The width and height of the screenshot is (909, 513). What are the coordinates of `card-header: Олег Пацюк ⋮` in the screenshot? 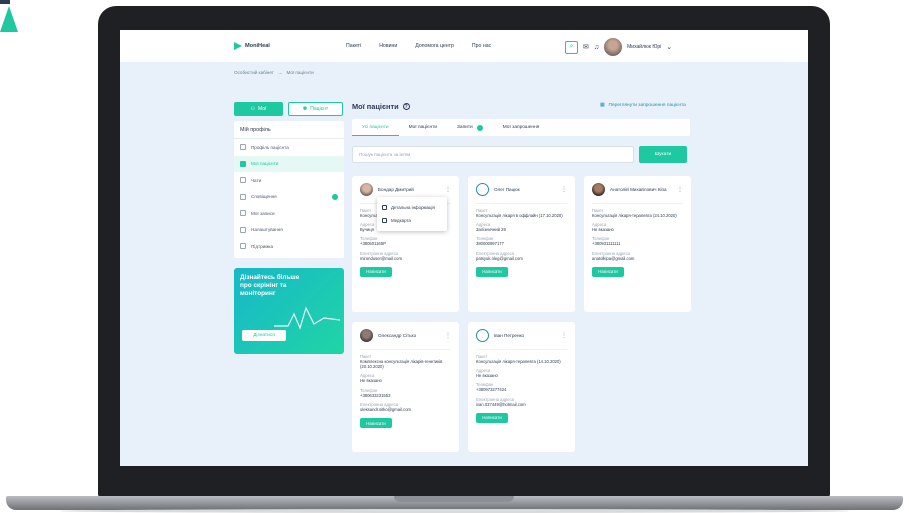 It's located at (521, 190).